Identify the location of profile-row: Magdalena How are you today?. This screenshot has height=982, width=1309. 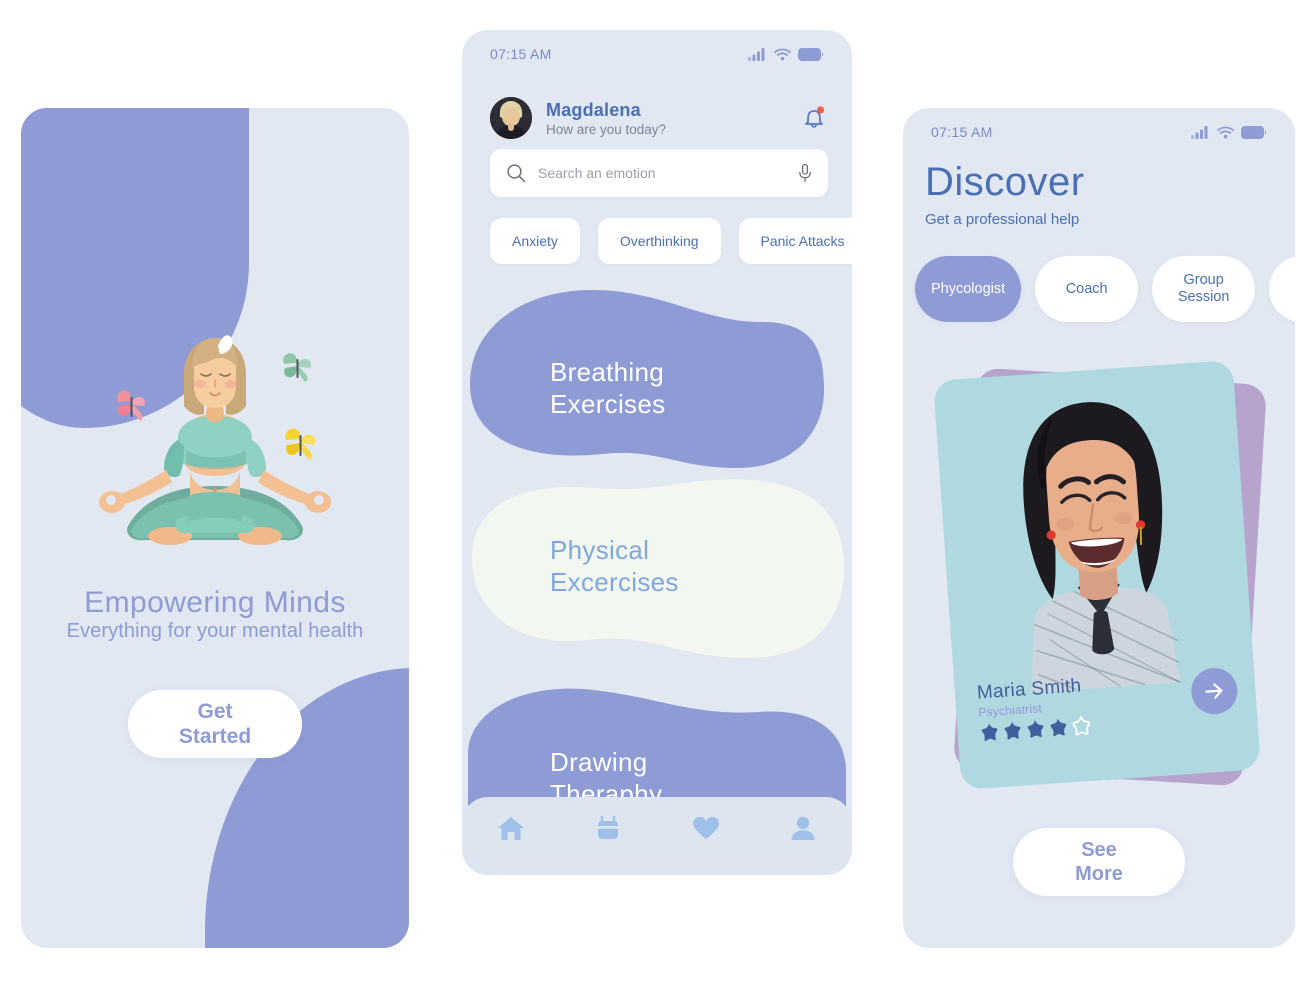
(659, 118).